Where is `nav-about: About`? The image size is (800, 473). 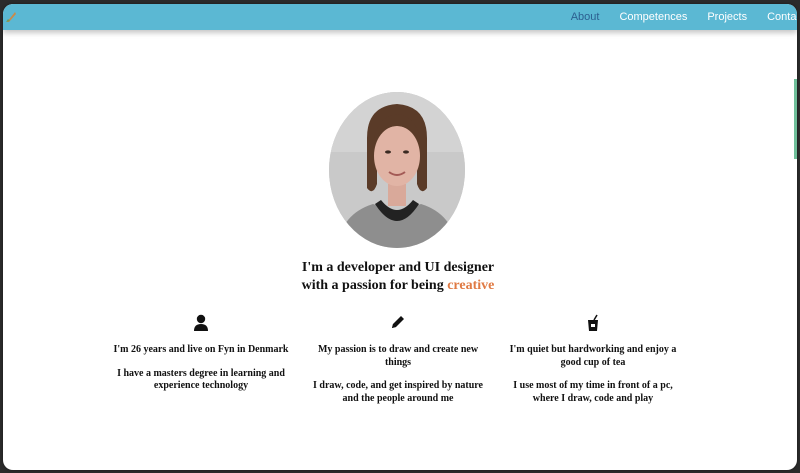 nav-about: About is located at coordinates (585, 17).